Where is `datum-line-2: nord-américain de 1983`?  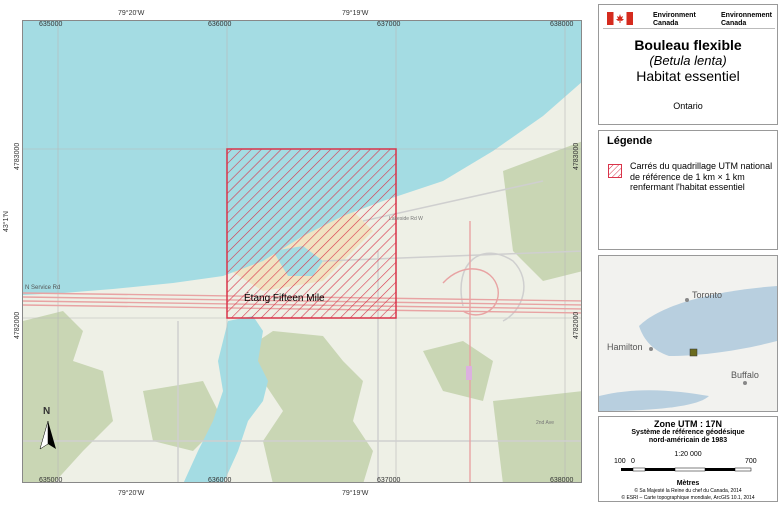 datum-line-2: nord-américain de 1983 is located at coordinates (688, 440).